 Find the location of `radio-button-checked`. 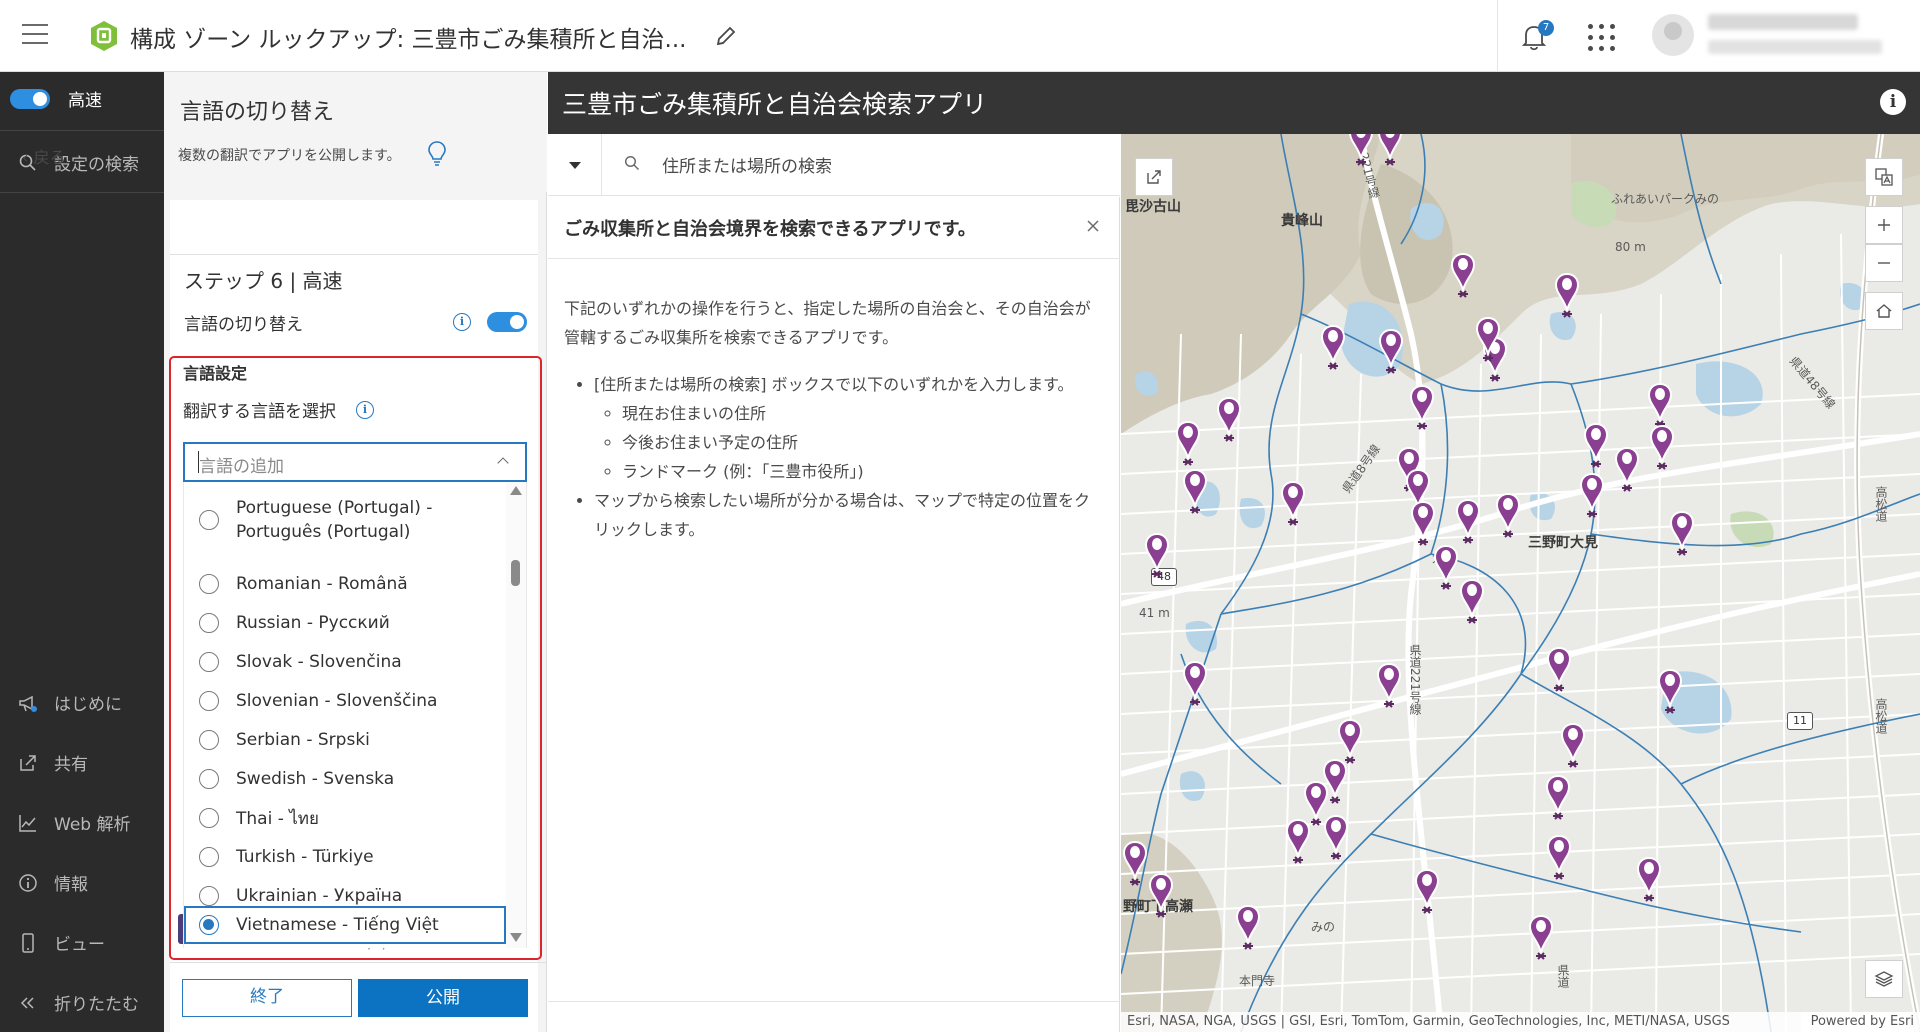

radio-button-checked is located at coordinates (209, 925).